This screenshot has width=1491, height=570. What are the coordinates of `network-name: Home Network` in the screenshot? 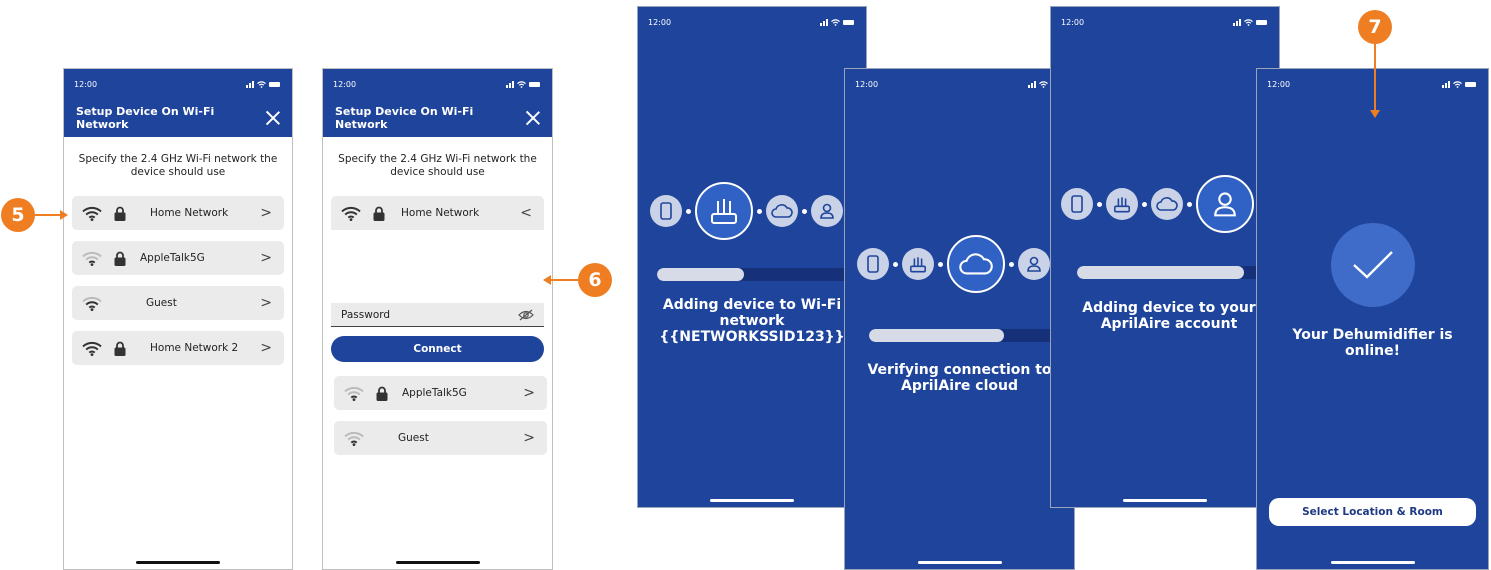 It's located at (440, 213).